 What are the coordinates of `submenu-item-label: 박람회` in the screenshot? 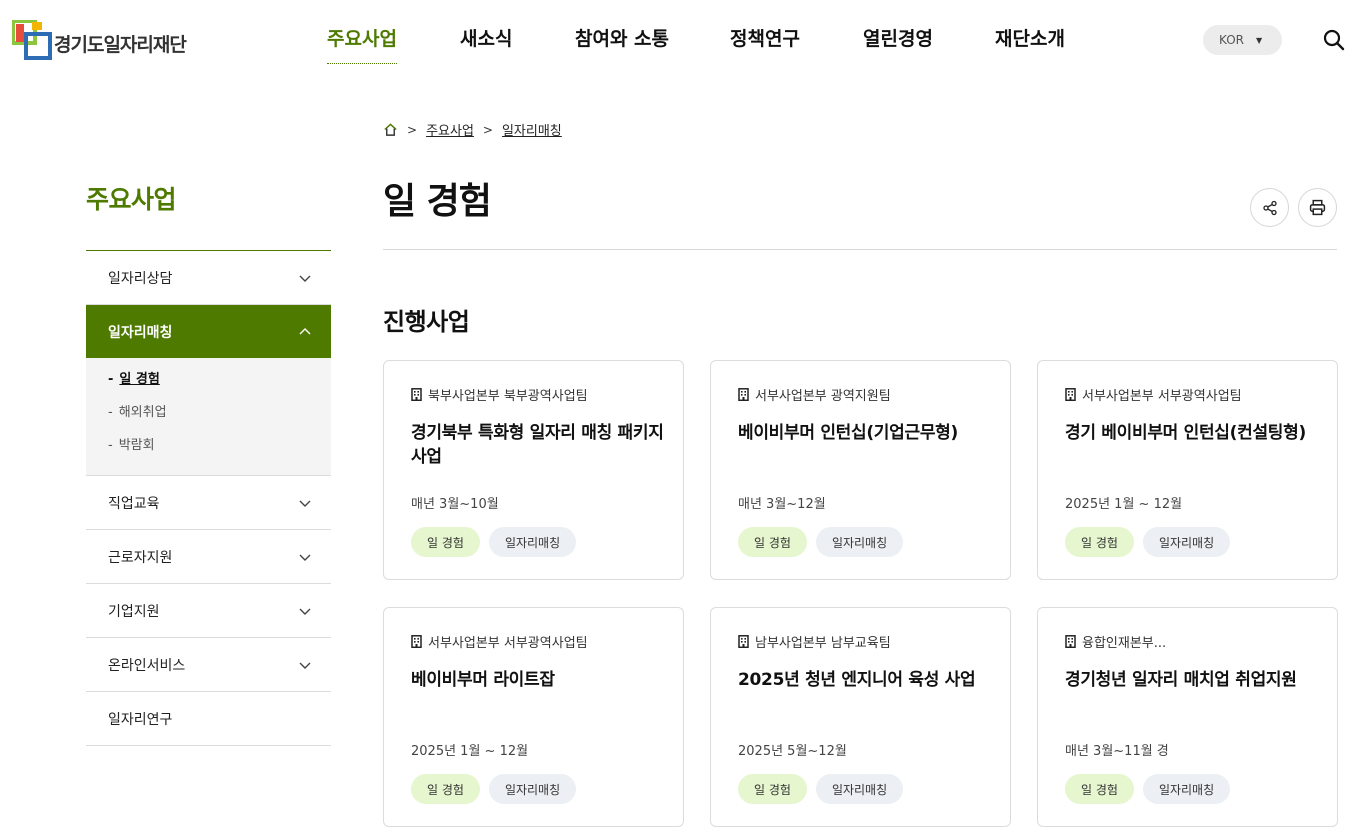 It's located at (136, 445).